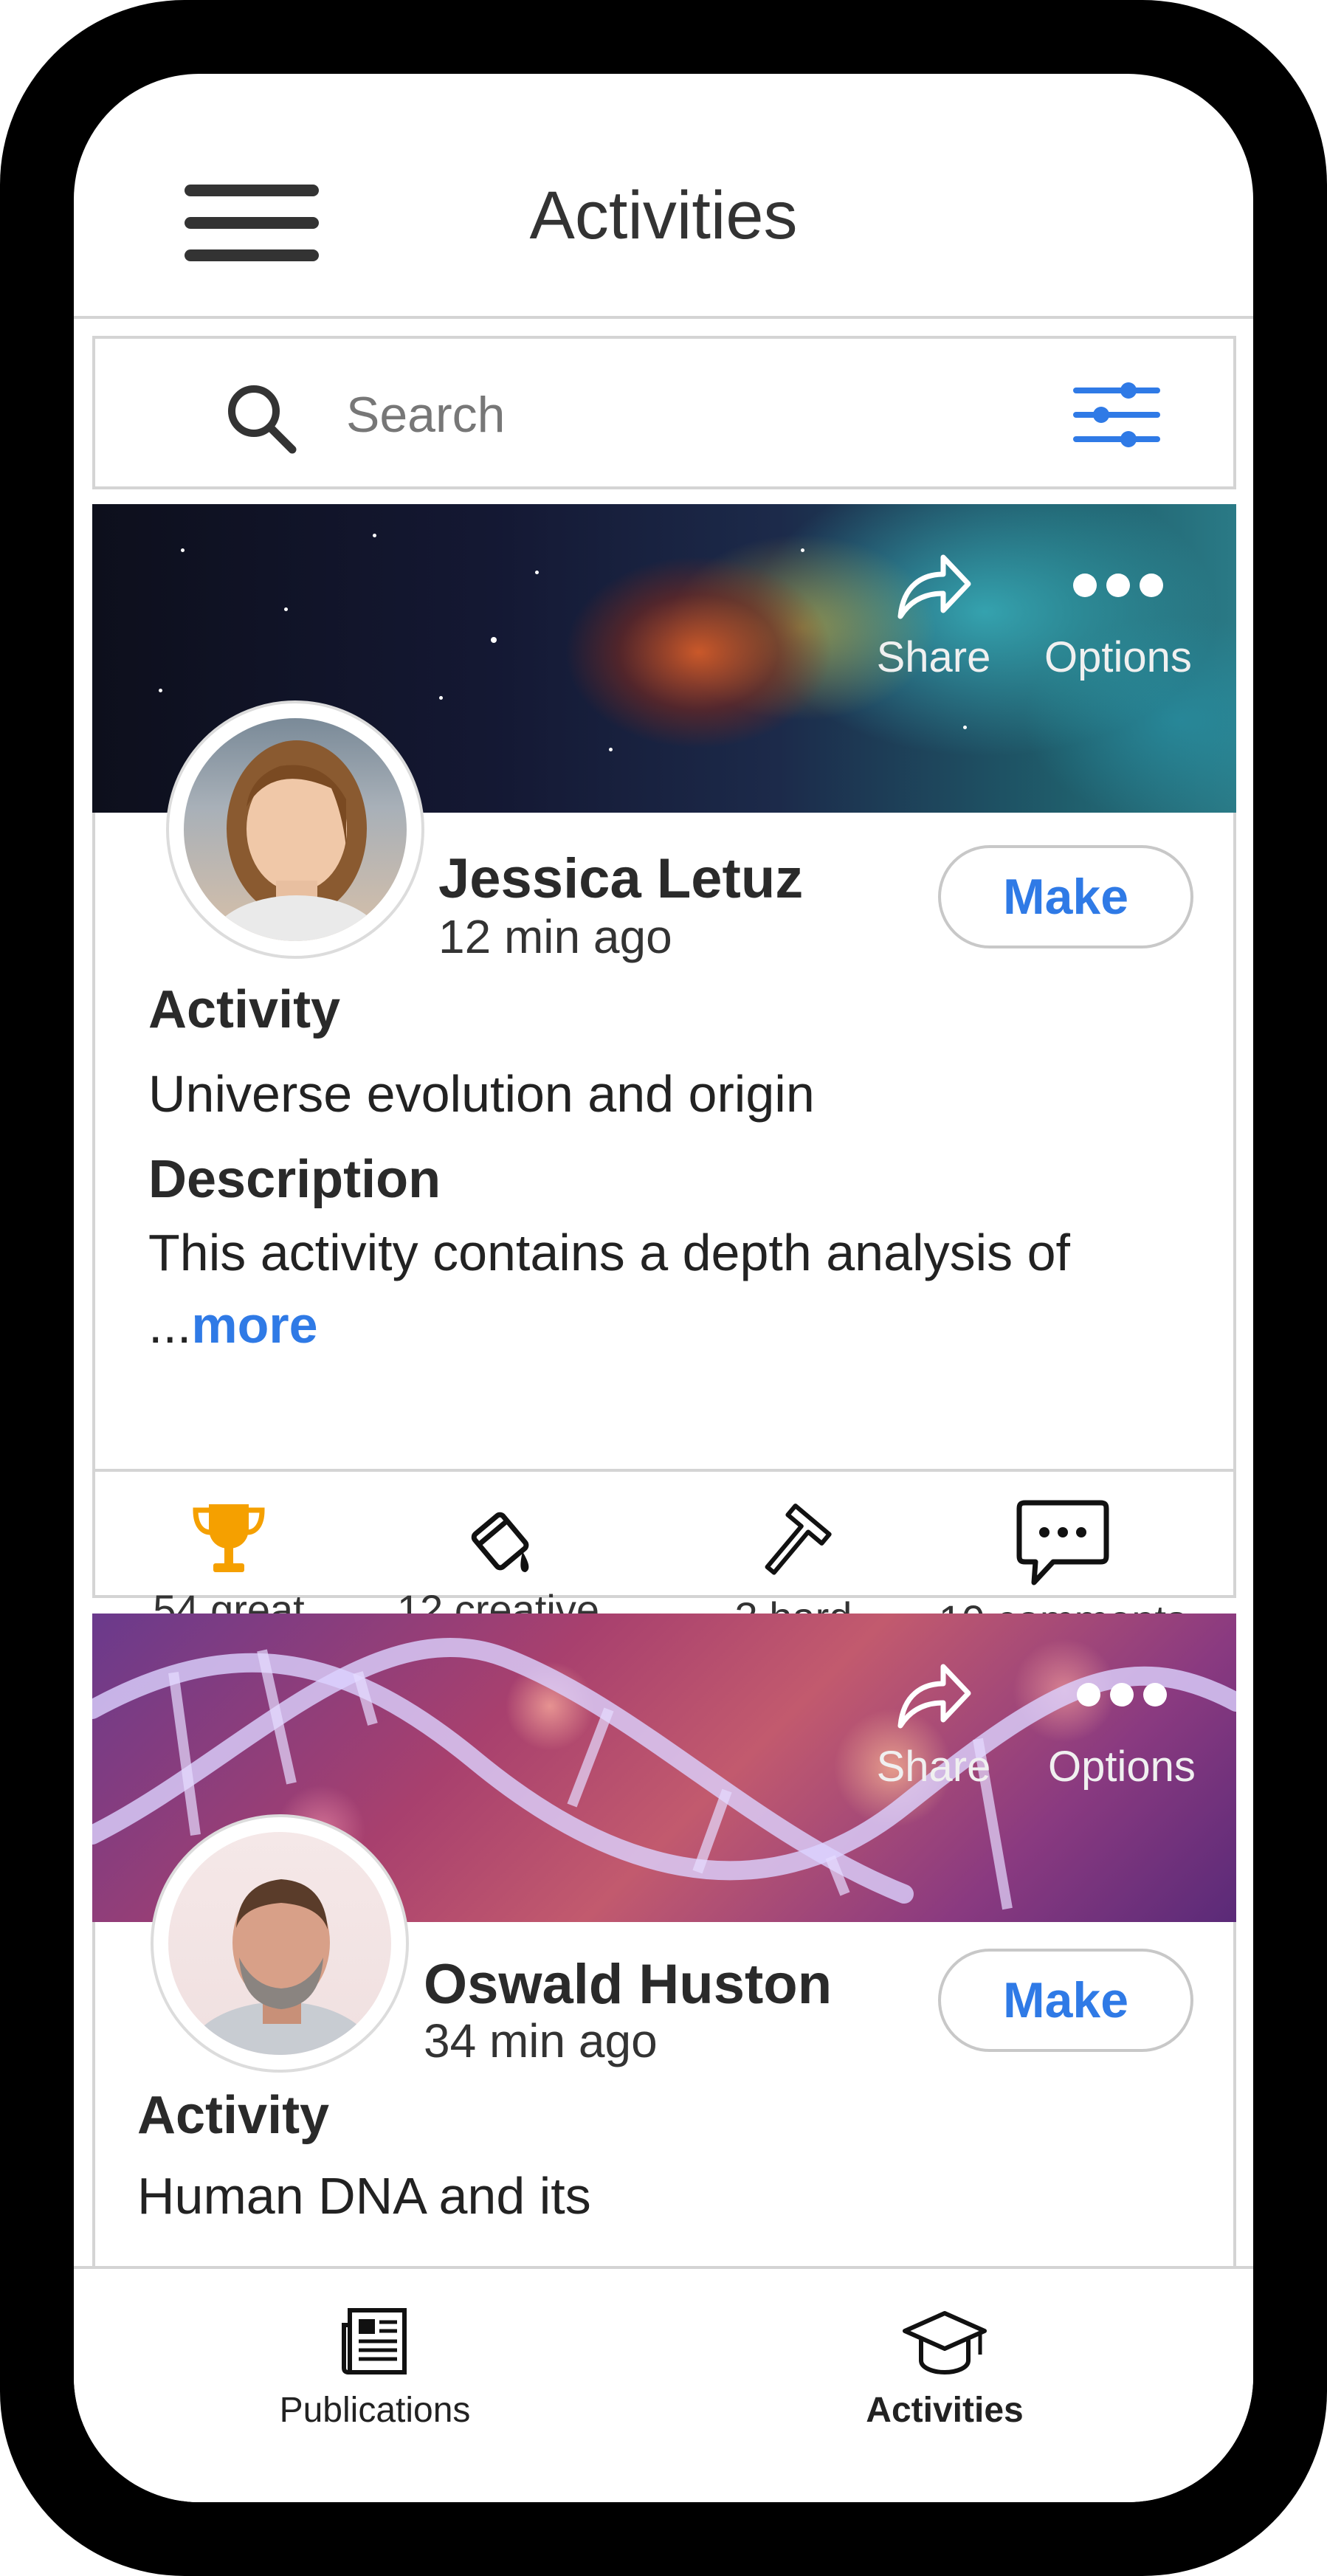 The width and height of the screenshot is (1327, 2576). I want to click on graduation-cap-icon, so click(945, 2343).